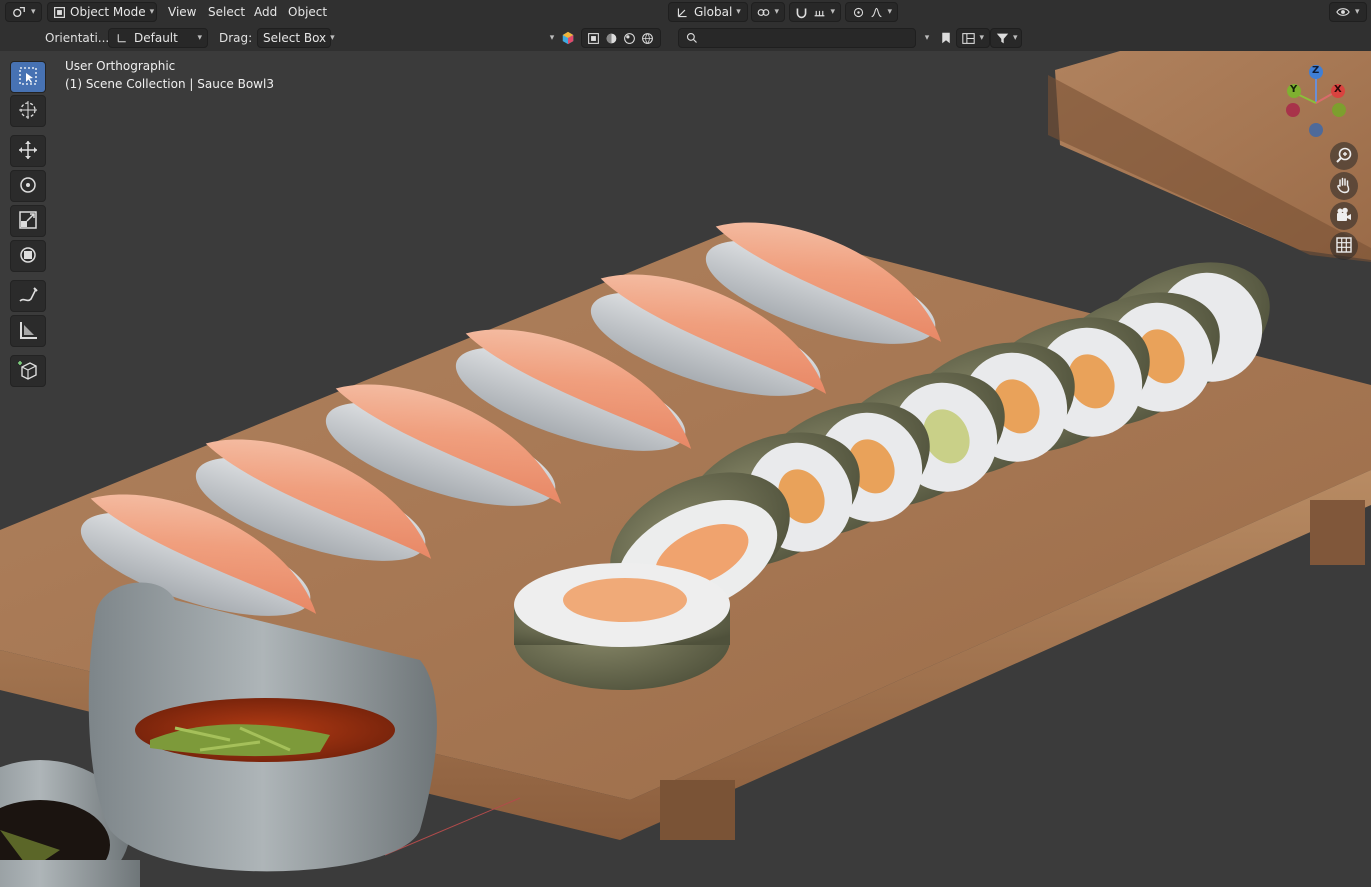  Describe the element at coordinates (1316, 70) in the screenshot. I see `gizmo-z-label: Z` at that location.